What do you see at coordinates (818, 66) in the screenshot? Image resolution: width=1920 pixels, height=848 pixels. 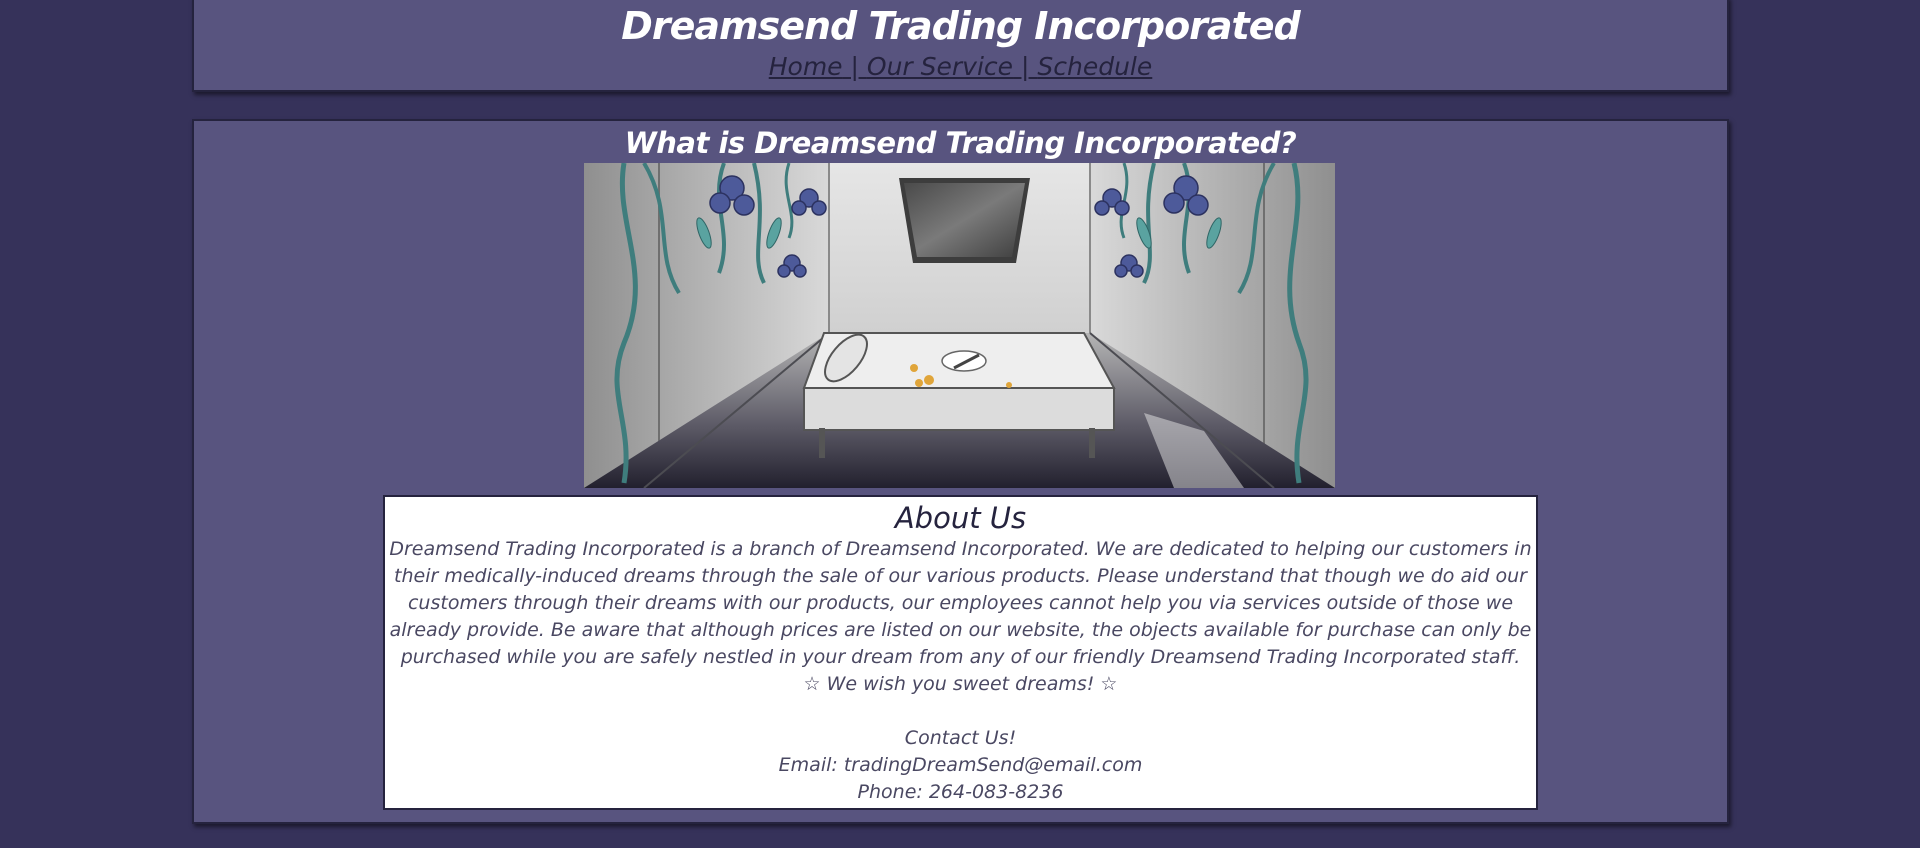 I see `nav-home-link: Home |` at bounding box center [818, 66].